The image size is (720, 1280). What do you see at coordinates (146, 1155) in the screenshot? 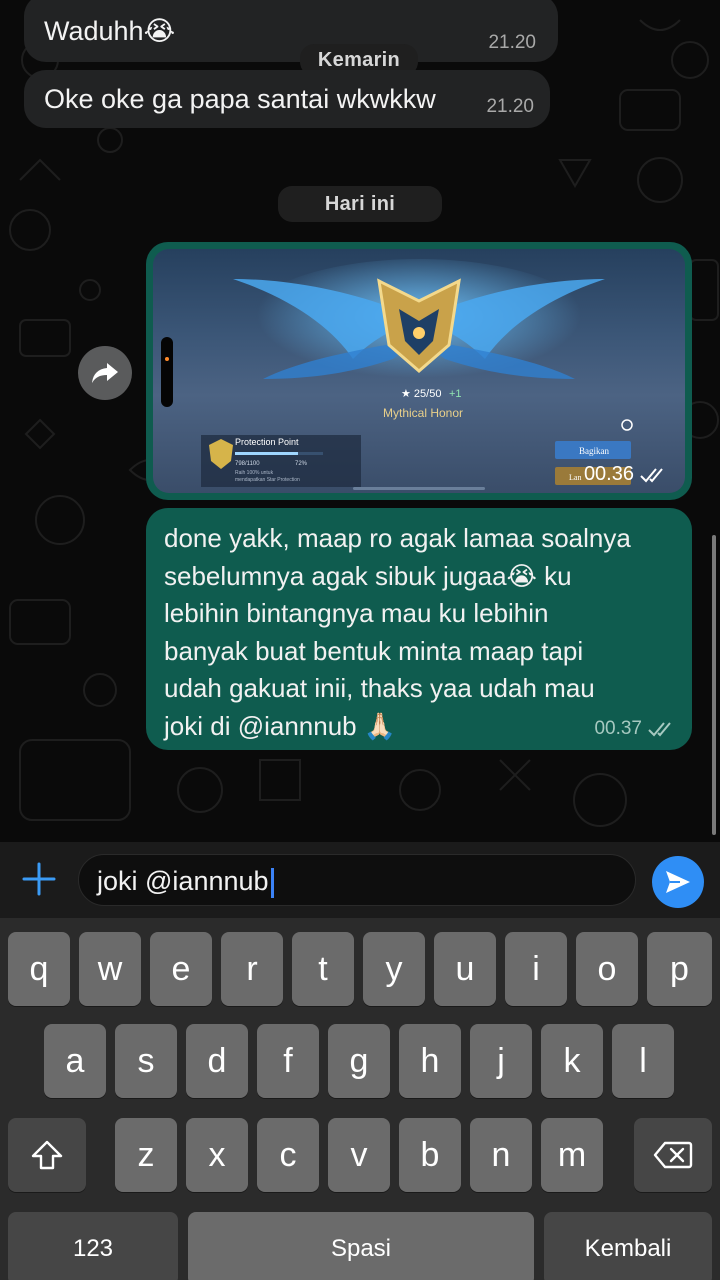
I see `key-z: z` at bounding box center [146, 1155].